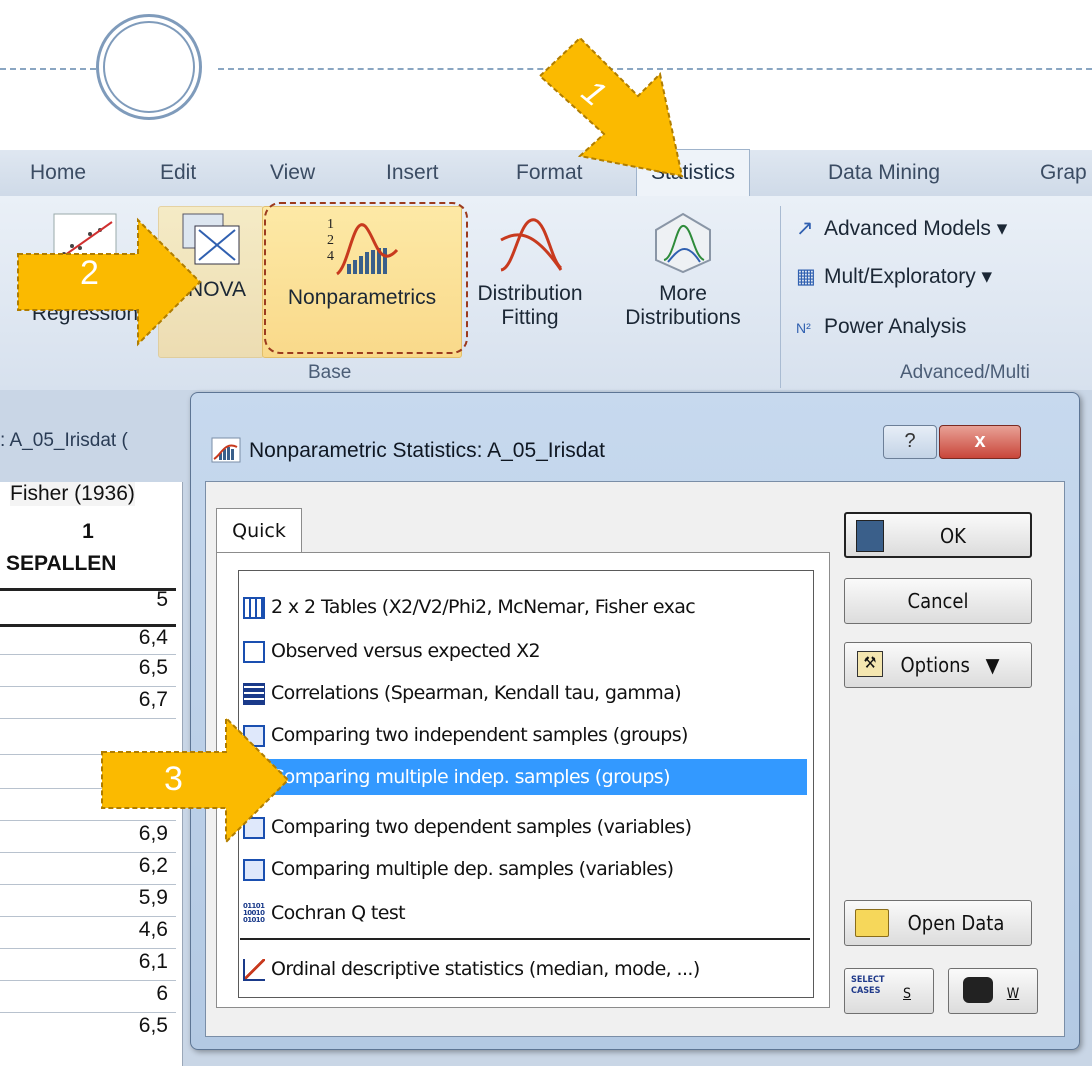 The width and height of the screenshot is (1092, 1066). Describe the element at coordinates (525, 939) in the screenshot. I see `list-separator` at that location.